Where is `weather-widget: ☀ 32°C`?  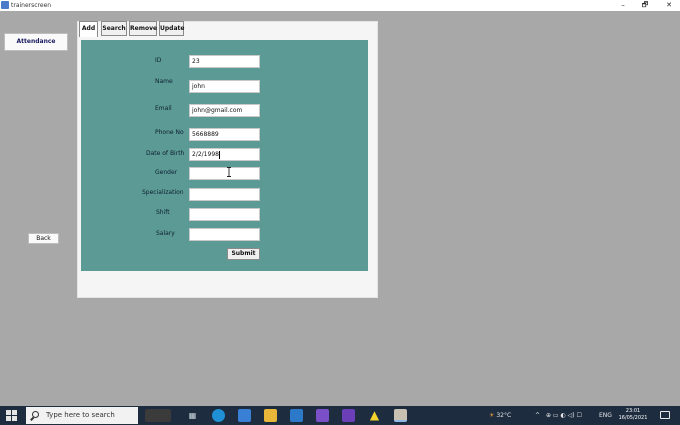 weather-widget: ☀ 32°C is located at coordinates (500, 415).